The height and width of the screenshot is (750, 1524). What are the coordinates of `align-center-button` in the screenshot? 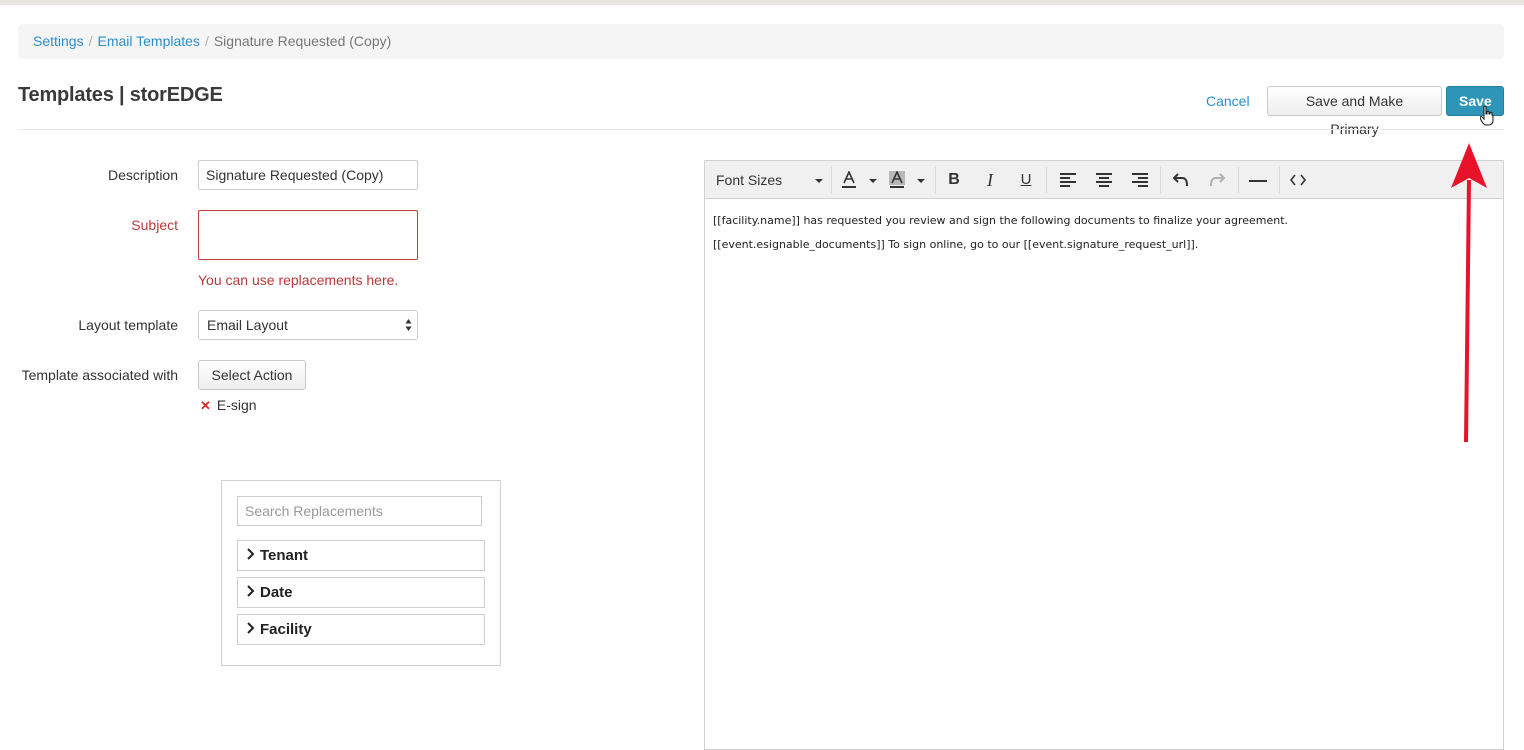 It's located at (1104, 180).